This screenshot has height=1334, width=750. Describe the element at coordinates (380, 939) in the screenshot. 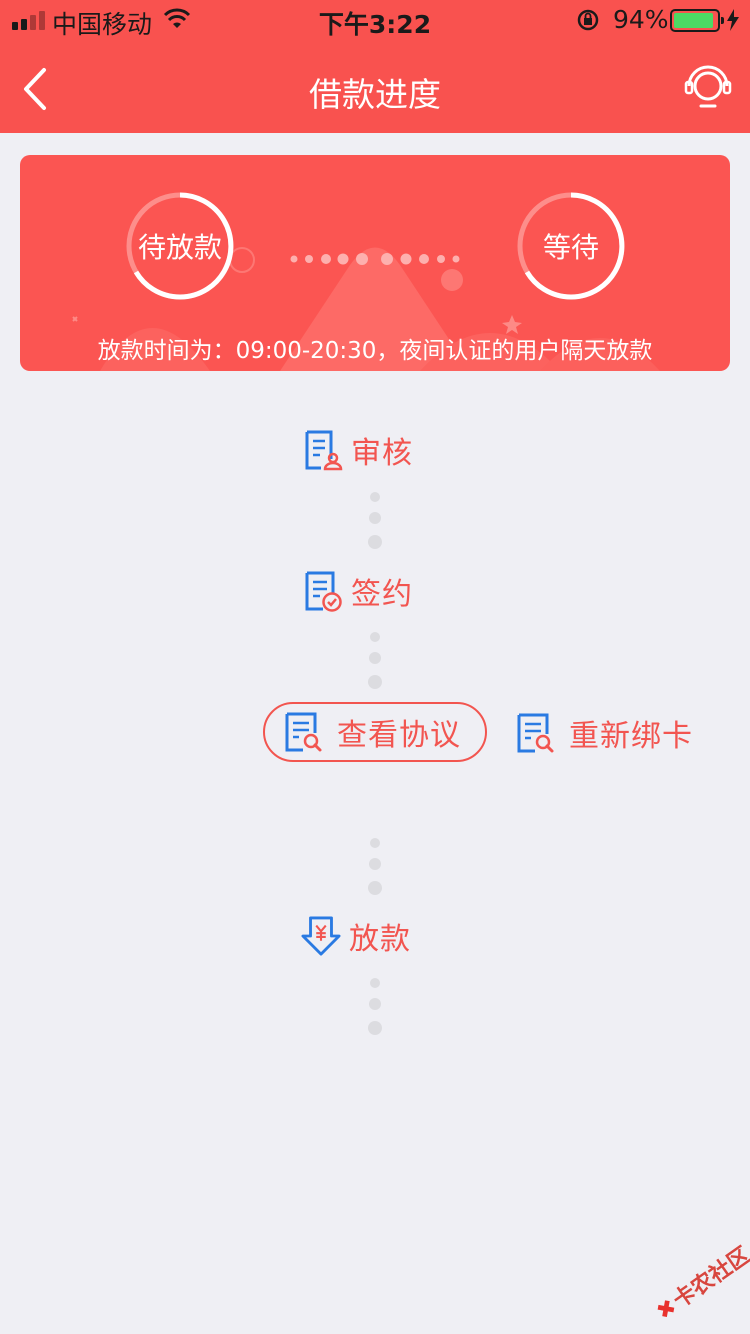

I see `step-disburse-label: 放款` at that location.